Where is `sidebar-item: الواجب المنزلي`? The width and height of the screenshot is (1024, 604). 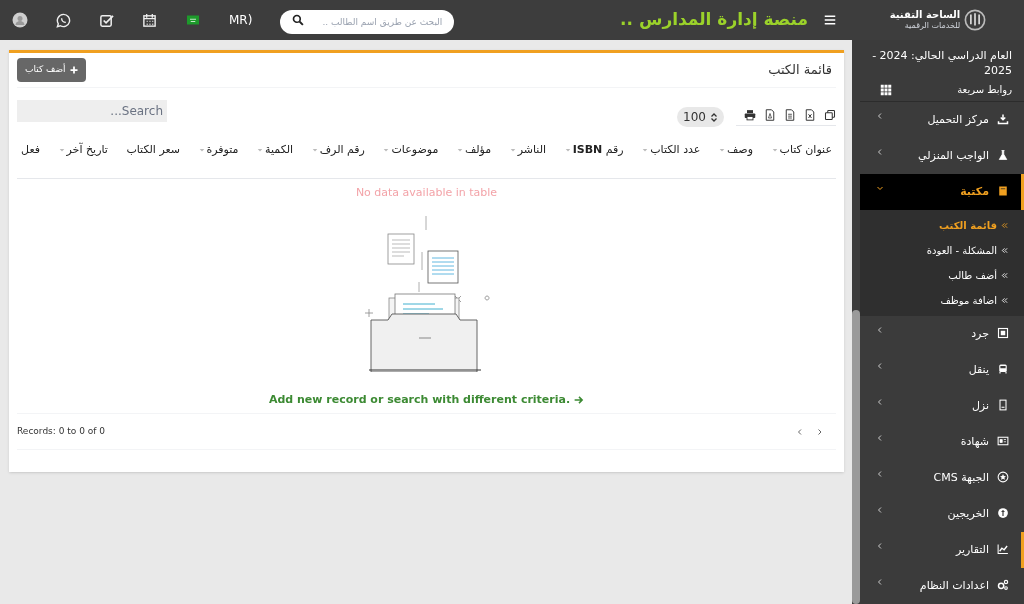 sidebar-item: الواجب المنزلي is located at coordinates (942, 156).